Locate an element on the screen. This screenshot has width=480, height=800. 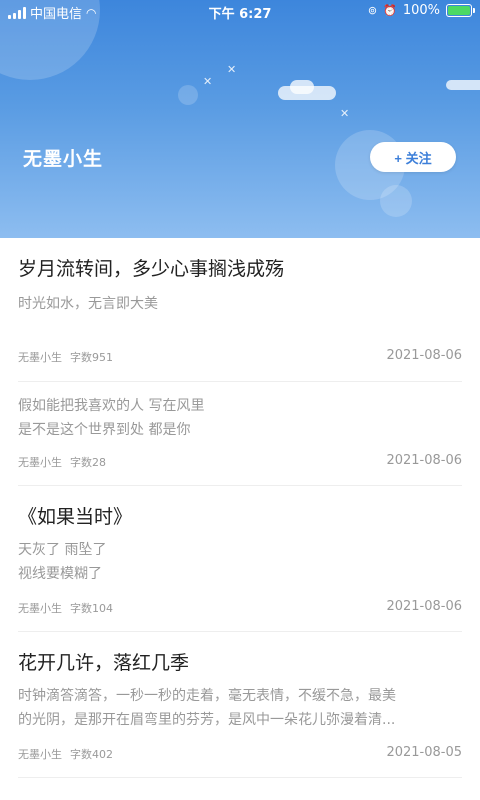
post-meta: 无墨小生 字数104 2021-08-06 is located at coordinates (240, 607).